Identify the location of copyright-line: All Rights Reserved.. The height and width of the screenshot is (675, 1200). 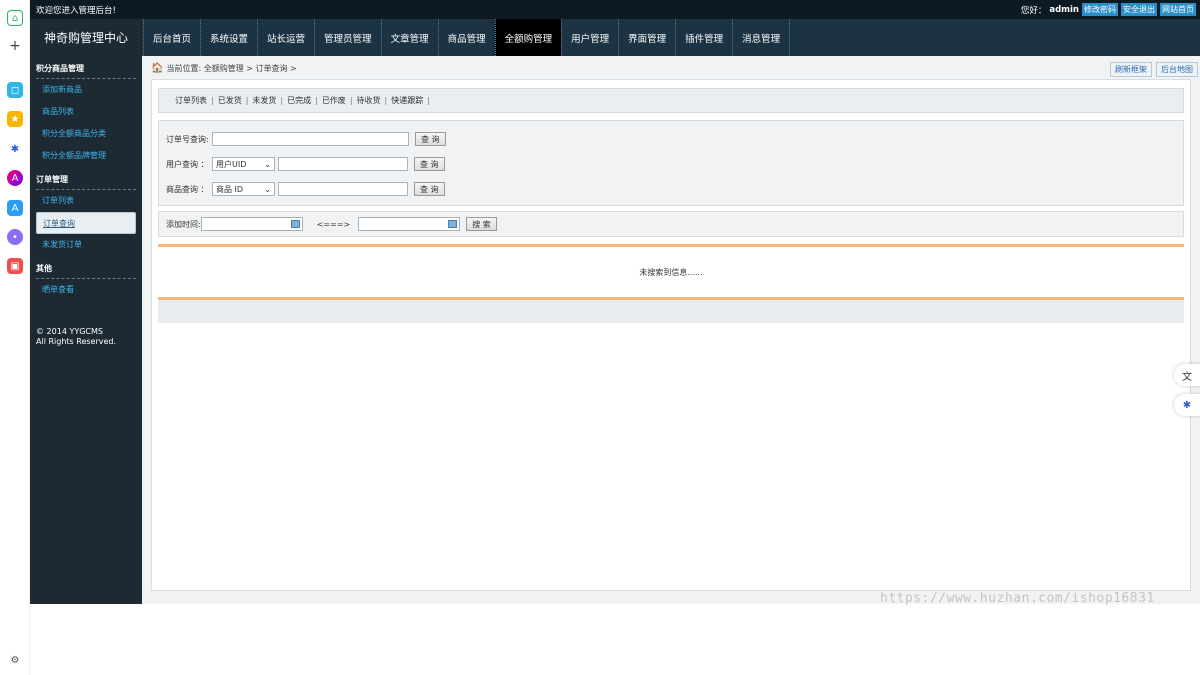
(76, 341).